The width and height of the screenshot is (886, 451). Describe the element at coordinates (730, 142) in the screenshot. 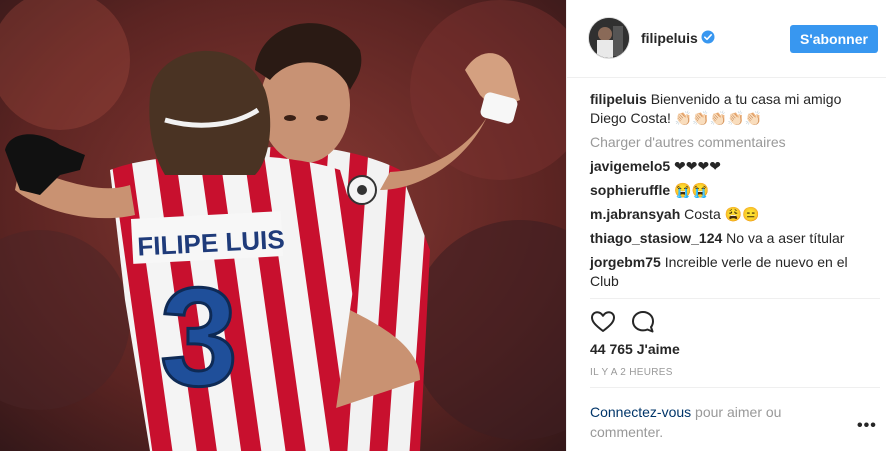

I see `load-more-comments-link: Charger d'autres commentaires` at that location.